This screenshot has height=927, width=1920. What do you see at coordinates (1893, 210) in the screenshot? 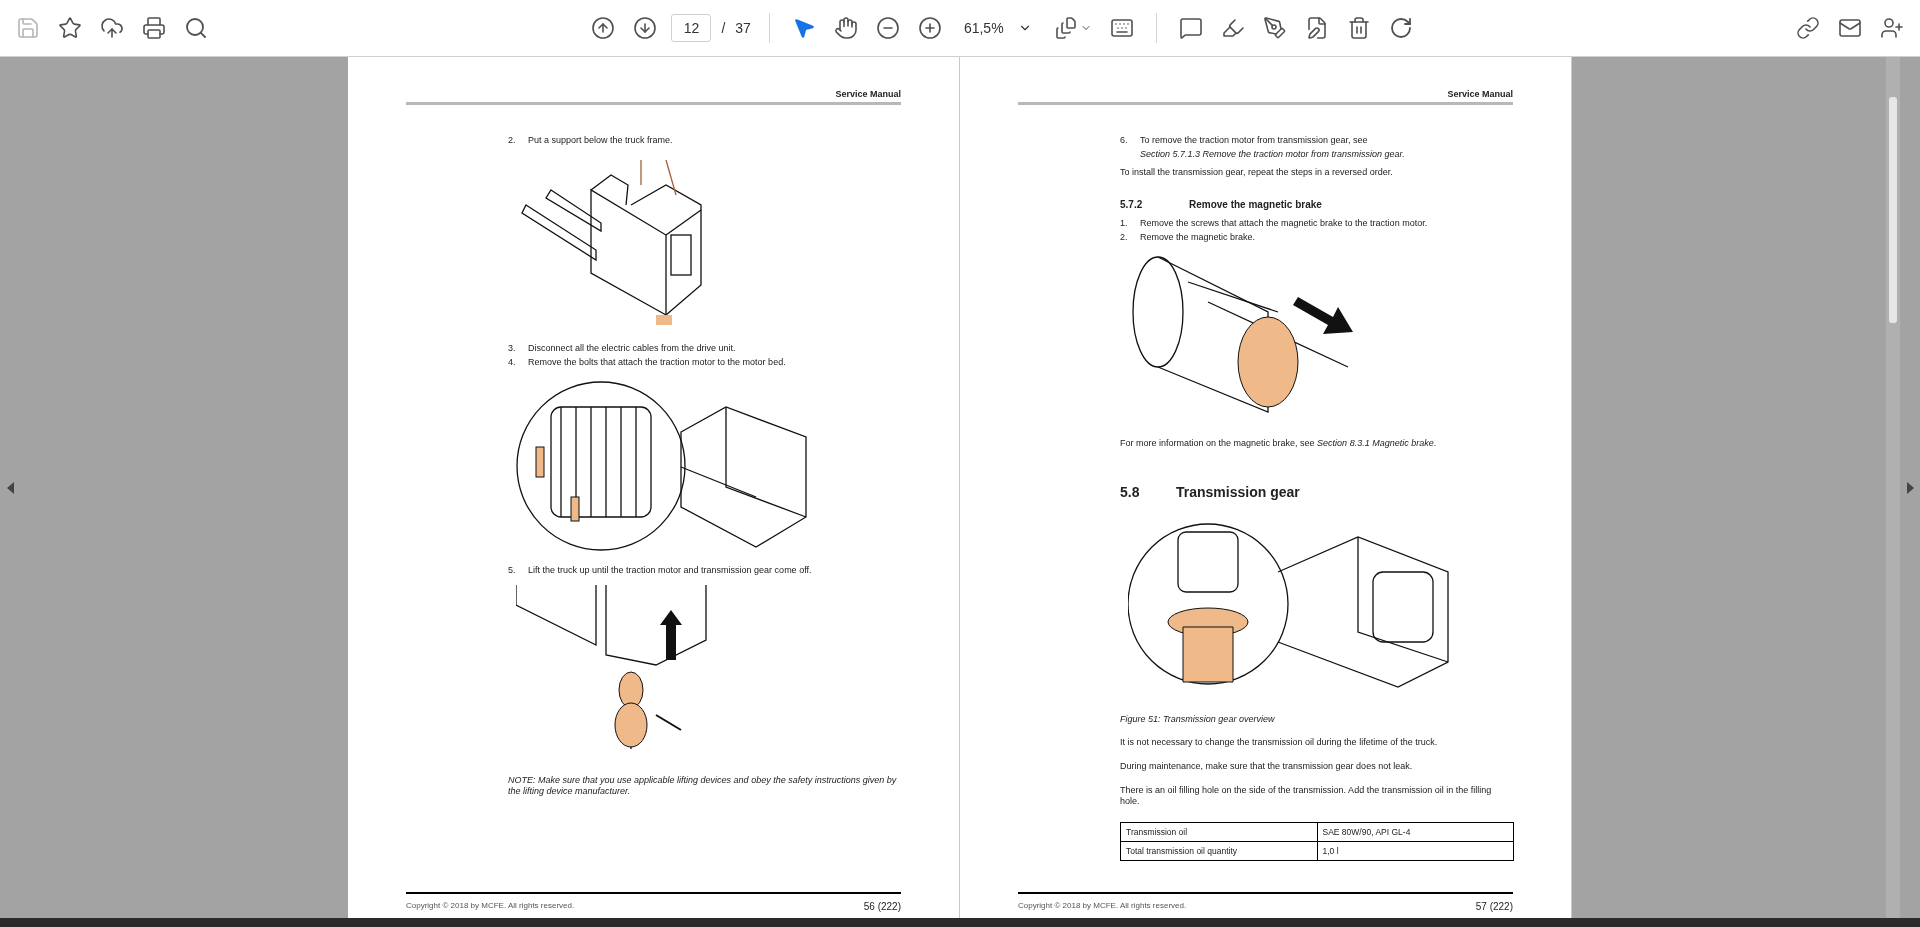
I see `scroll-thumb` at bounding box center [1893, 210].